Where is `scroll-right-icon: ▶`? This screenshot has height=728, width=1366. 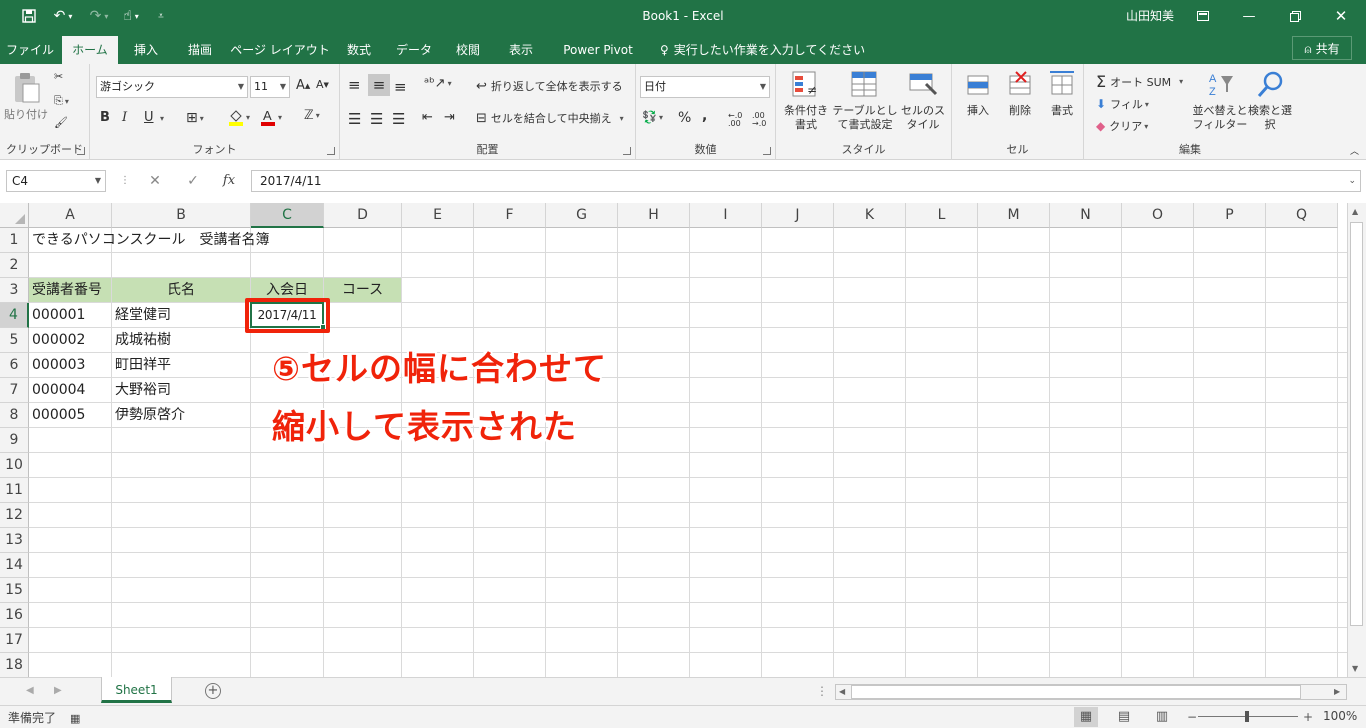
scroll-right-icon: ▶ is located at coordinates (1337, 691).